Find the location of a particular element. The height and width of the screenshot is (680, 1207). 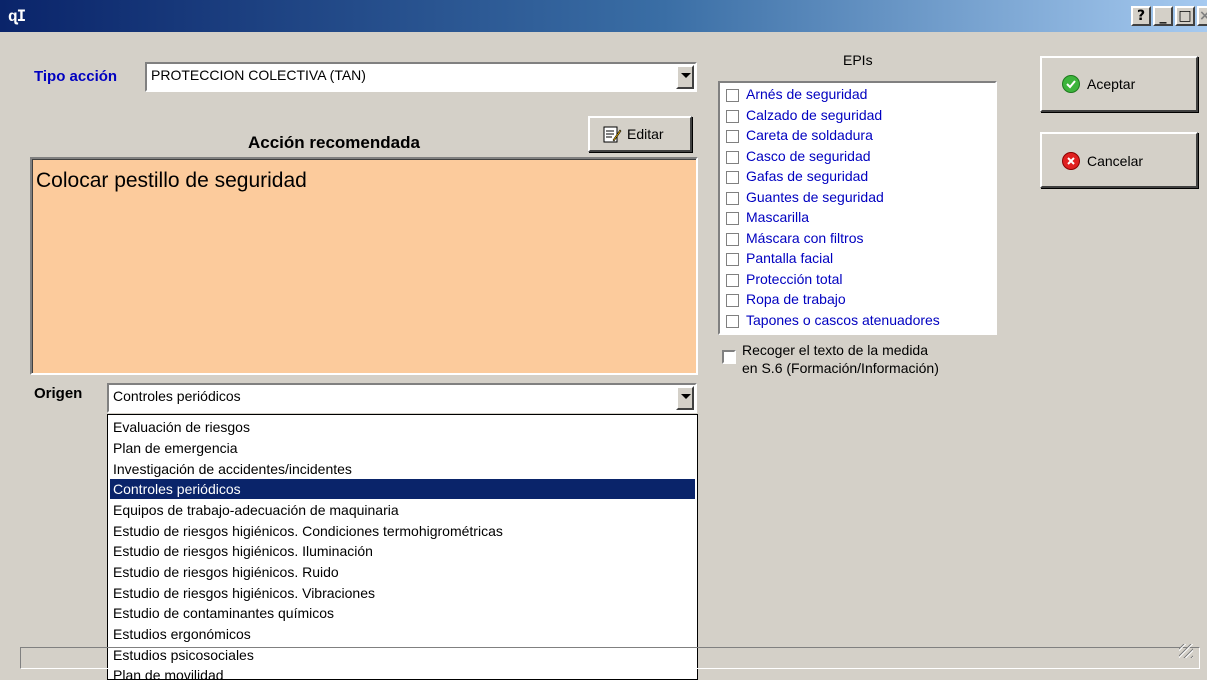

status-bar is located at coordinates (610, 656).